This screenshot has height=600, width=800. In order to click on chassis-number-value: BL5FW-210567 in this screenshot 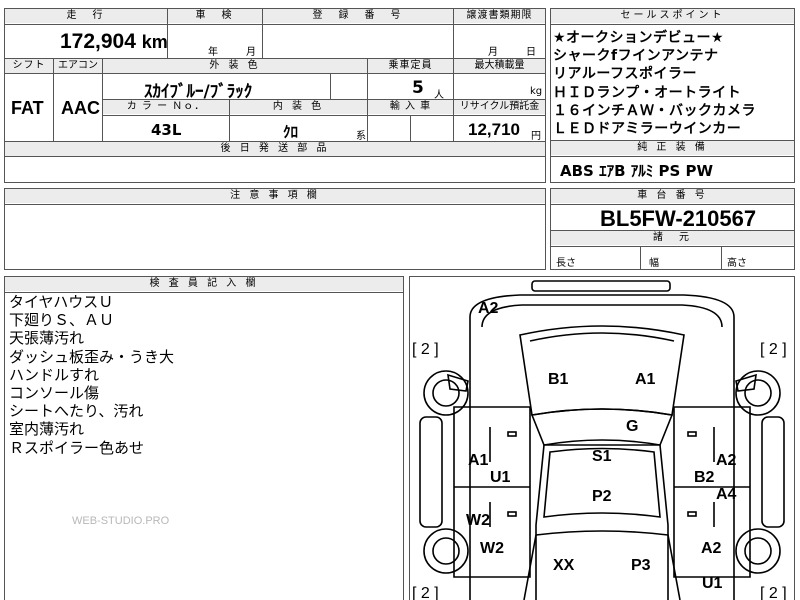, I will do `click(678, 218)`.